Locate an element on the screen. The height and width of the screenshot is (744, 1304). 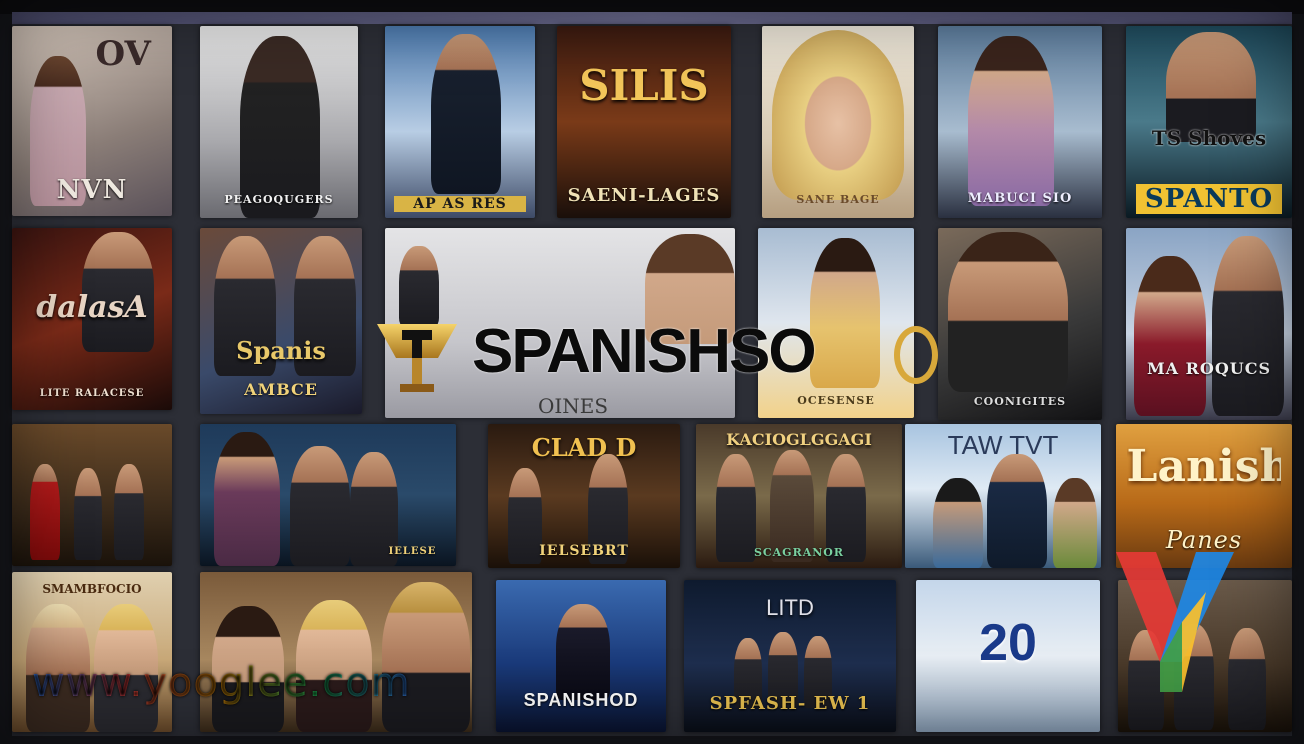
watermark-url: www.yooglee.com is located at coordinates (221, 683).